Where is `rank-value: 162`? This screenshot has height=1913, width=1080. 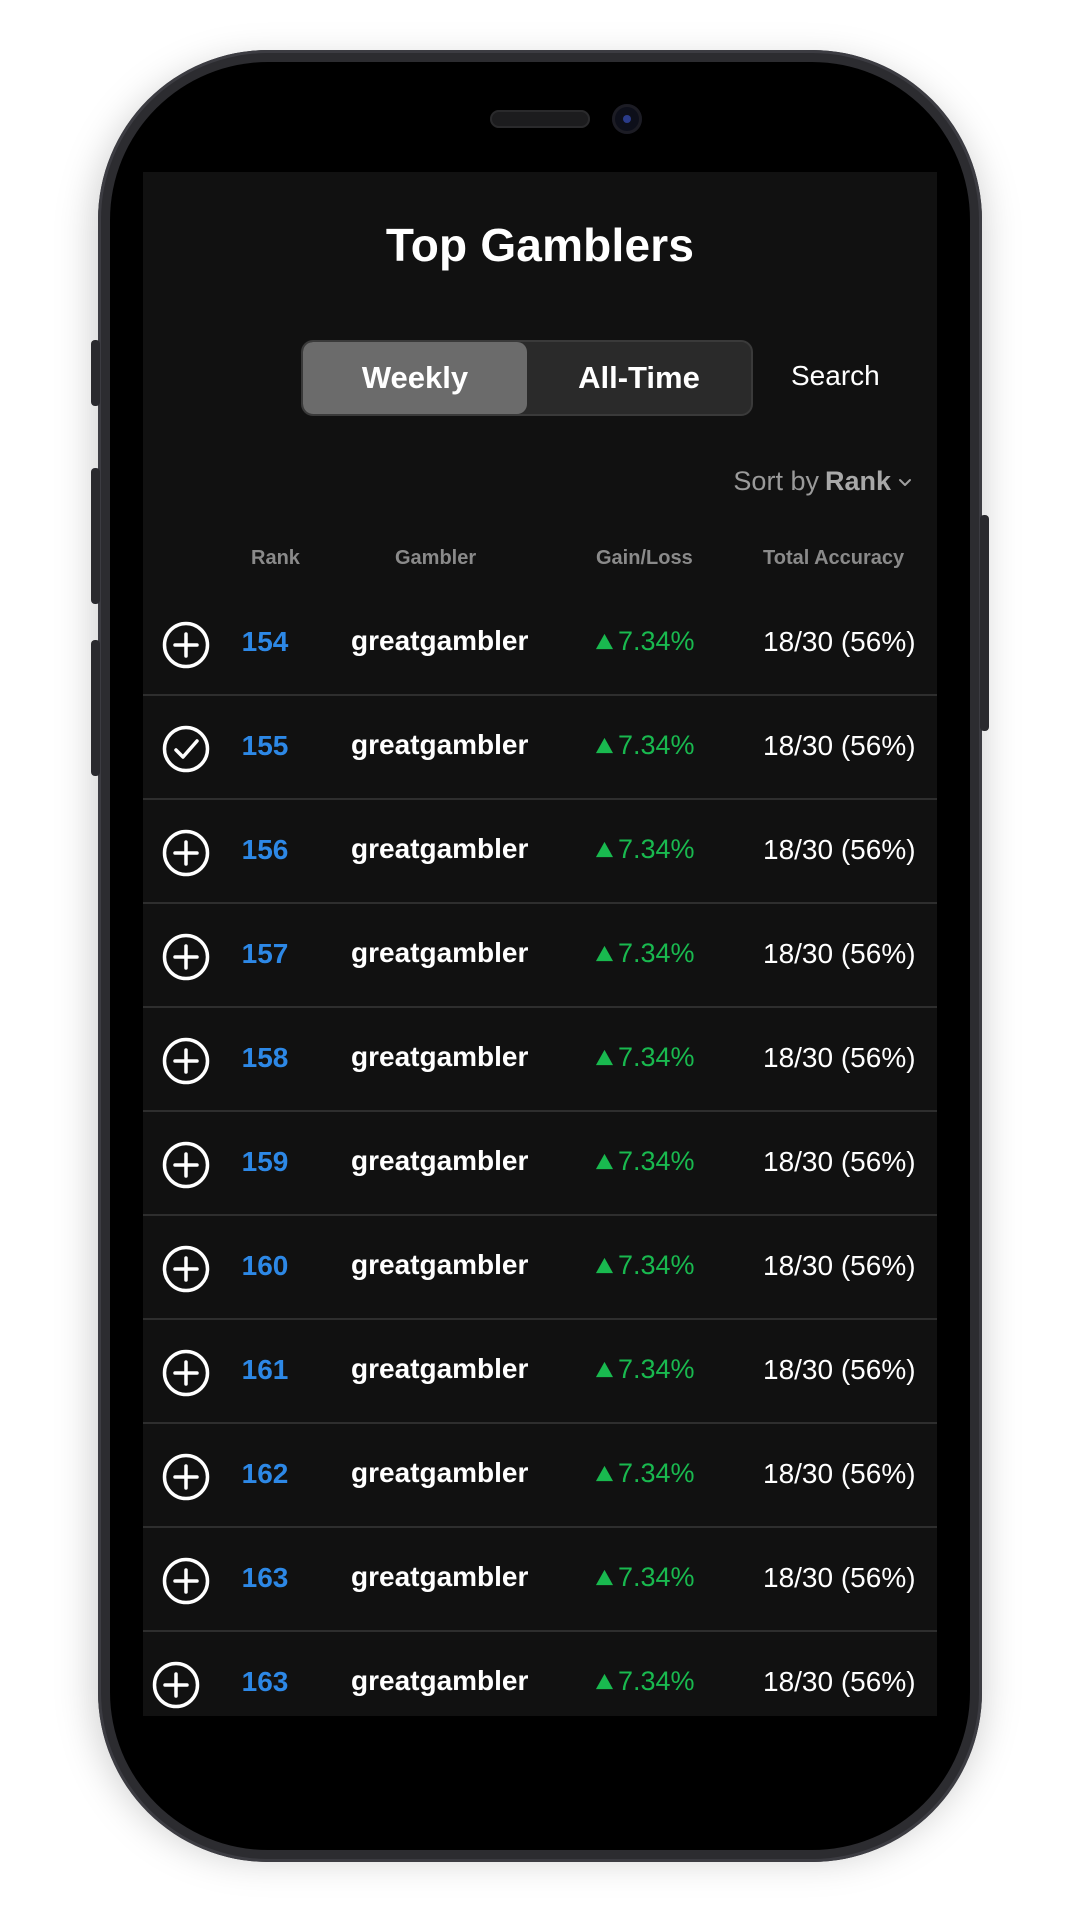
rank-value: 162 is located at coordinates (265, 1474).